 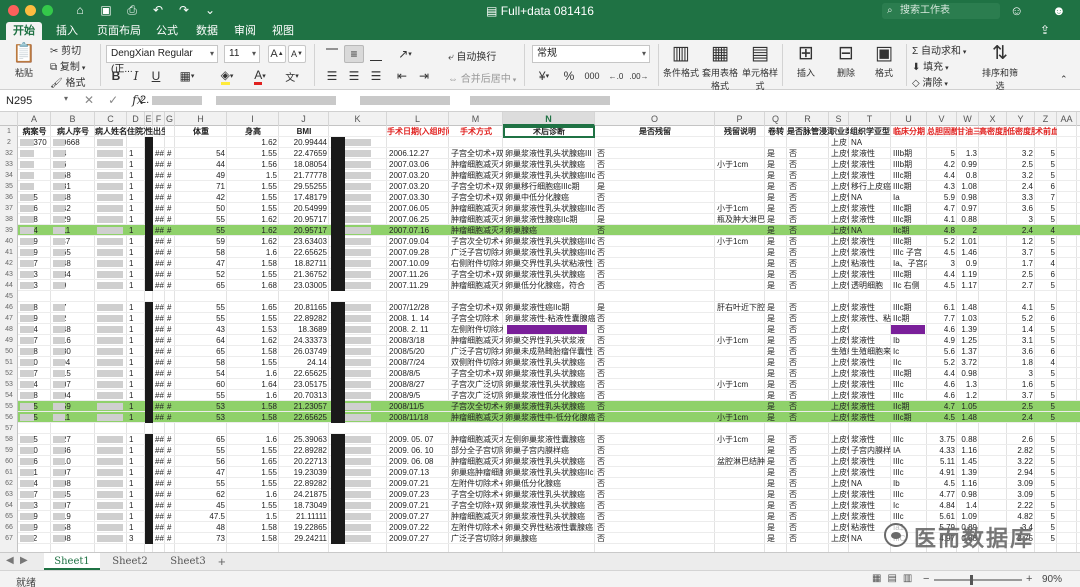 What do you see at coordinates (909, 417) in the screenshot?
I see `cell-u: IIIc期` at bounding box center [909, 417].